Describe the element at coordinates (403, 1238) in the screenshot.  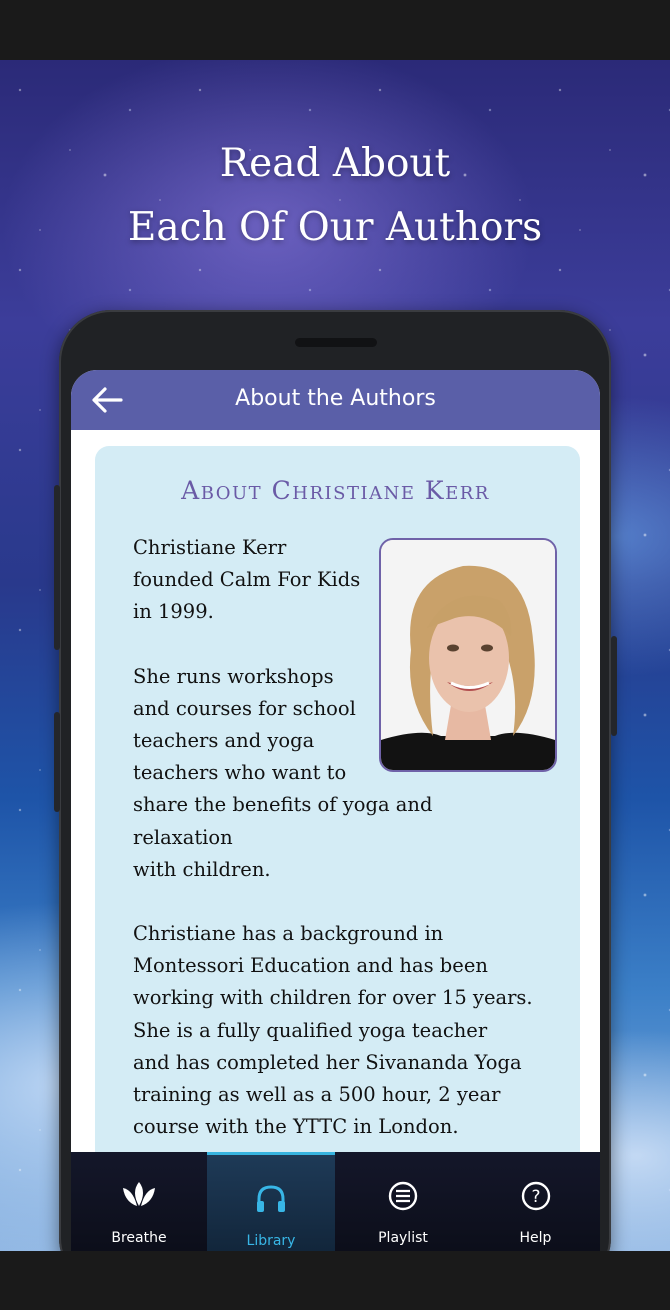
I see `tab-playlist-label: Playlist` at that location.